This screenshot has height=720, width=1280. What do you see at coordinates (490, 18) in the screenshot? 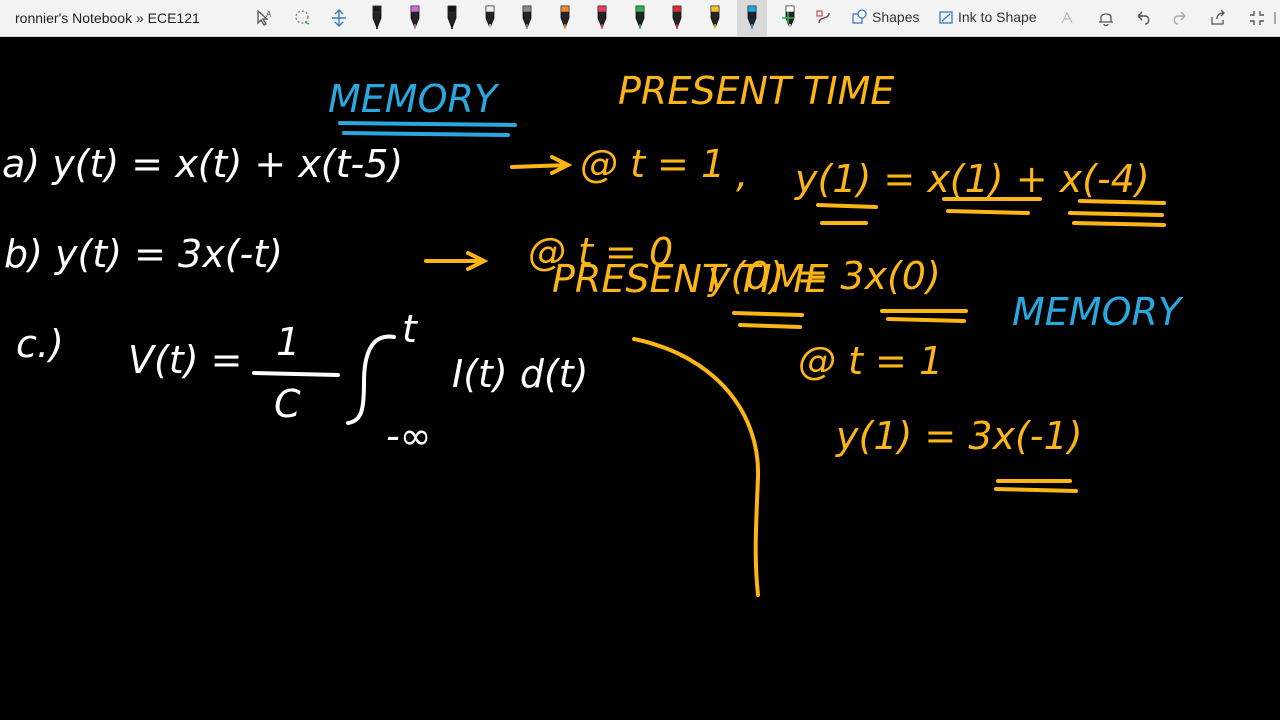
I see `pen-4-icon` at bounding box center [490, 18].